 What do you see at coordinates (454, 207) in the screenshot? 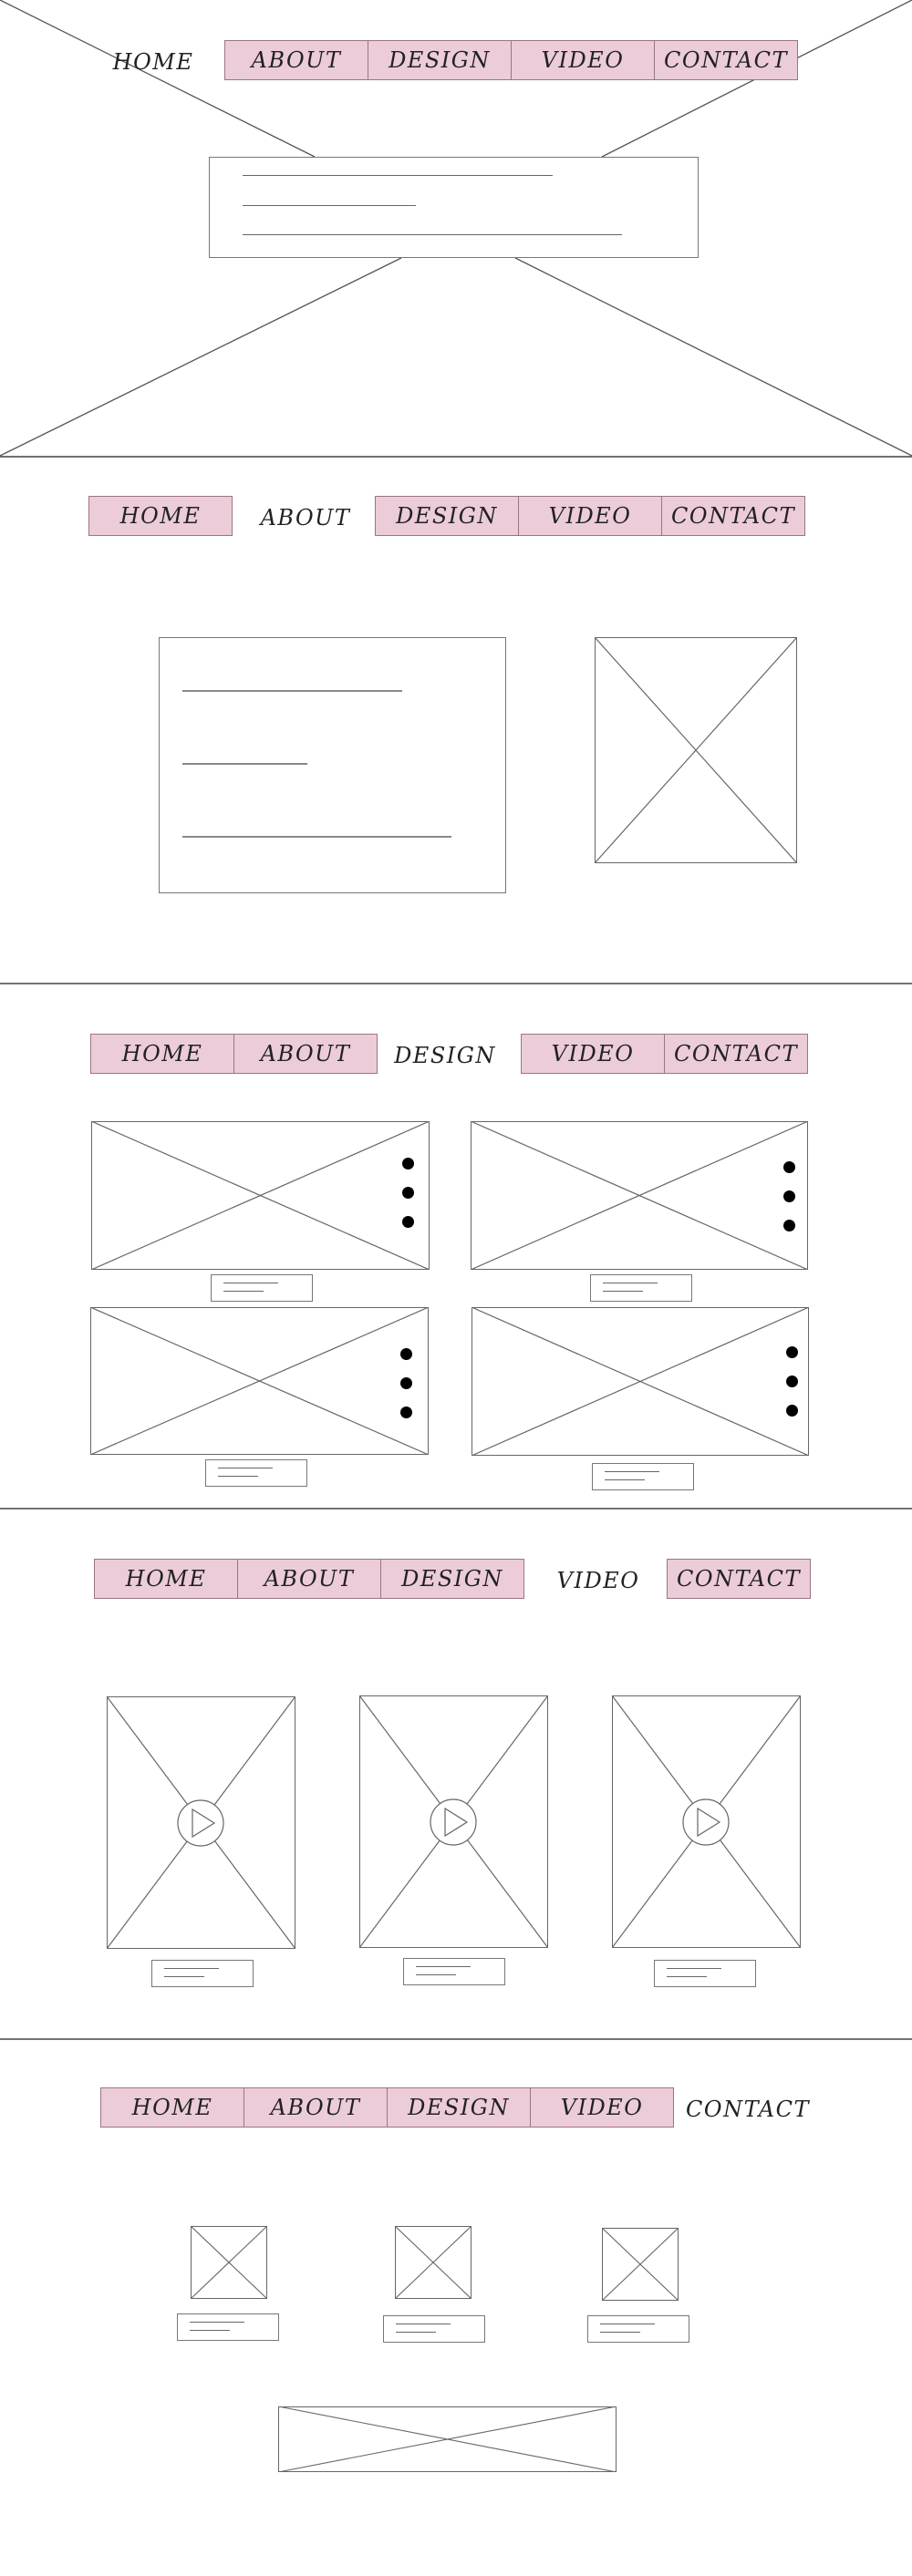
I see `hero-text-box` at bounding box center [454, 207].